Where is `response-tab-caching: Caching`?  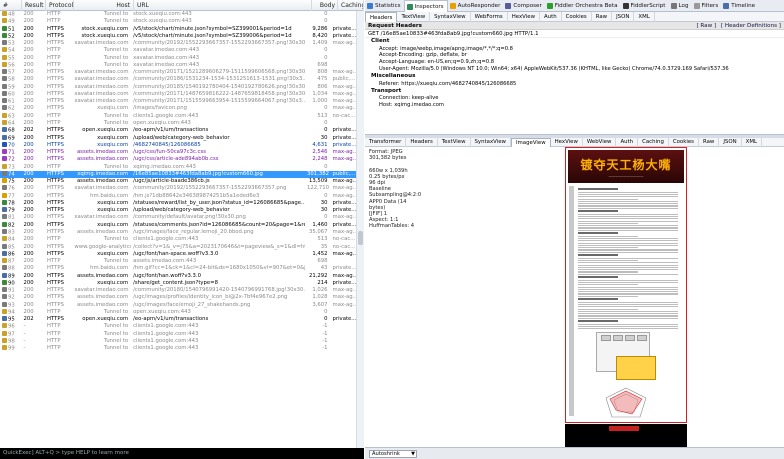
response-tab-caching: Caching is located at coordinates (653, 142).